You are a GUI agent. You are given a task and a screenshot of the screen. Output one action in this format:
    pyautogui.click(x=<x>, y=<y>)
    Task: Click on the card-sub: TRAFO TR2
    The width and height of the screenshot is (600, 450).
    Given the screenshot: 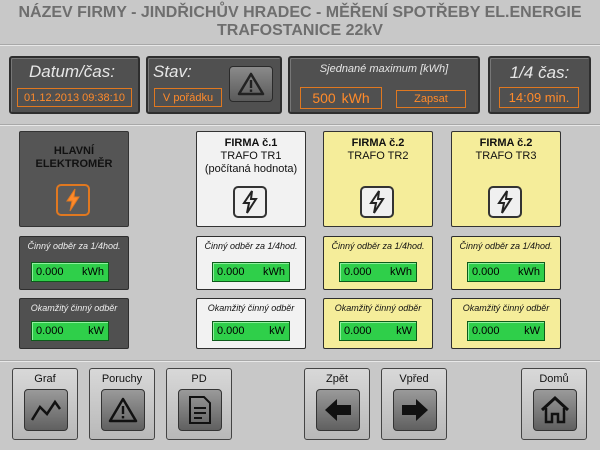 What is the action you would take?
    pyautogui.click(x=378, y=156)
    